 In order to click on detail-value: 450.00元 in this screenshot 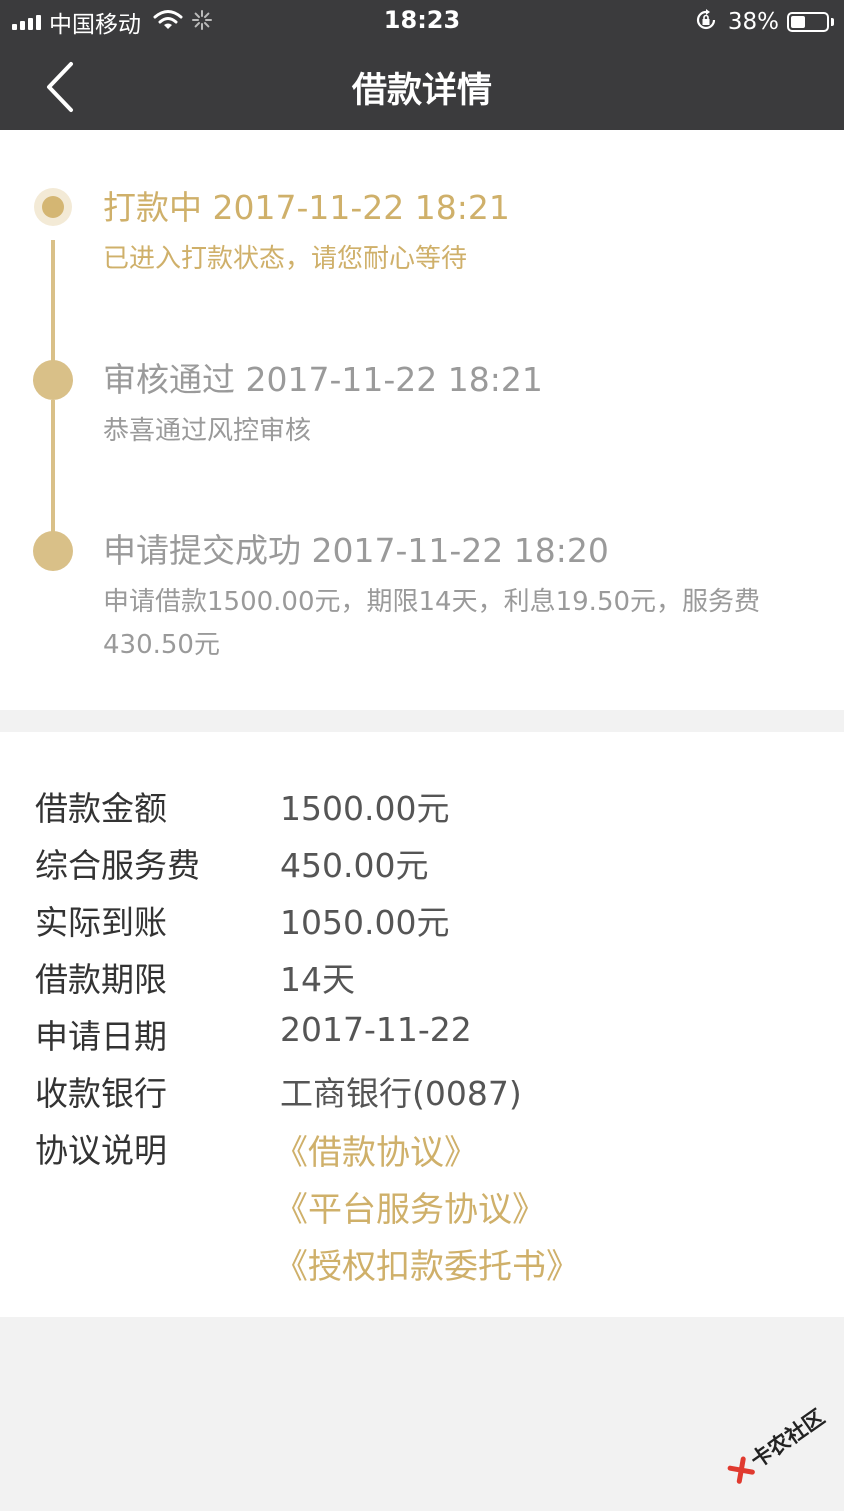, I will do `click(354, 865)`.